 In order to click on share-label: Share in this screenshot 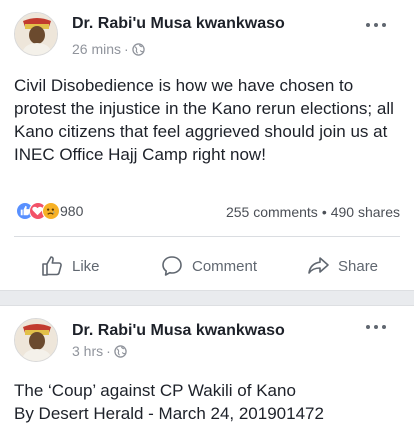, I will do `click(358, 266)`.